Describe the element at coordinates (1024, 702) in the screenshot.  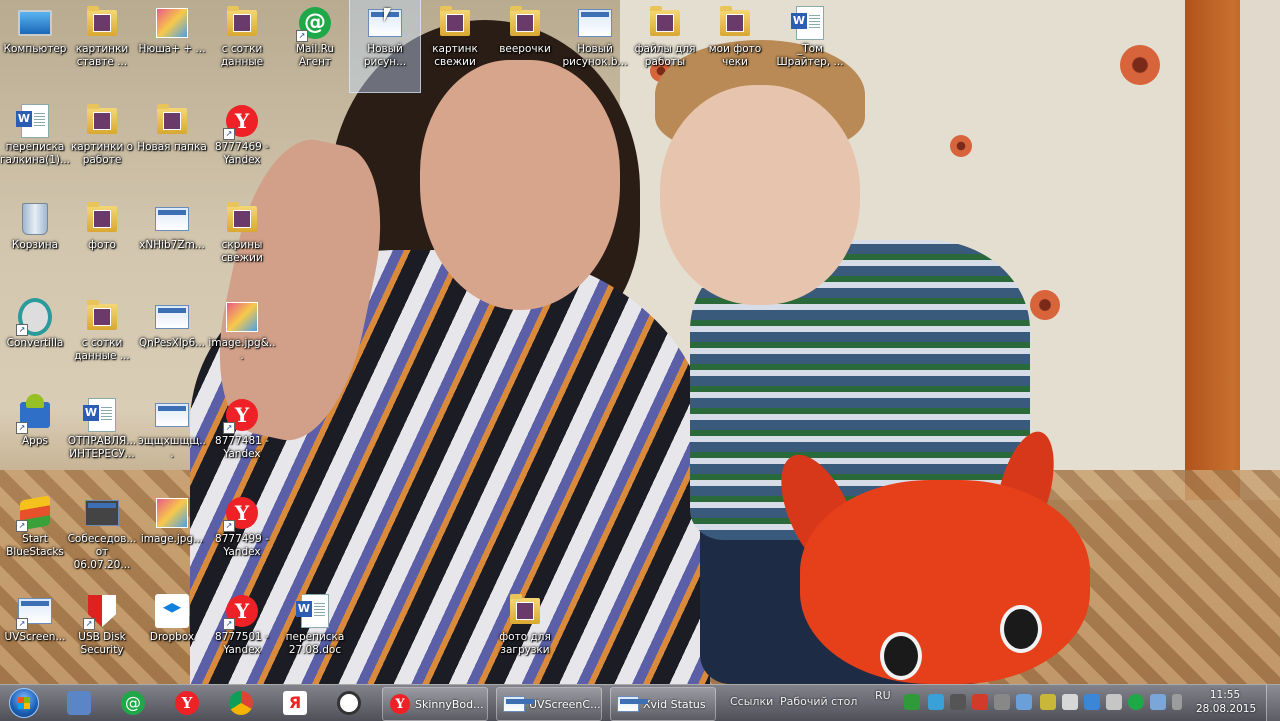
I see `tray-network-icon` at that location.